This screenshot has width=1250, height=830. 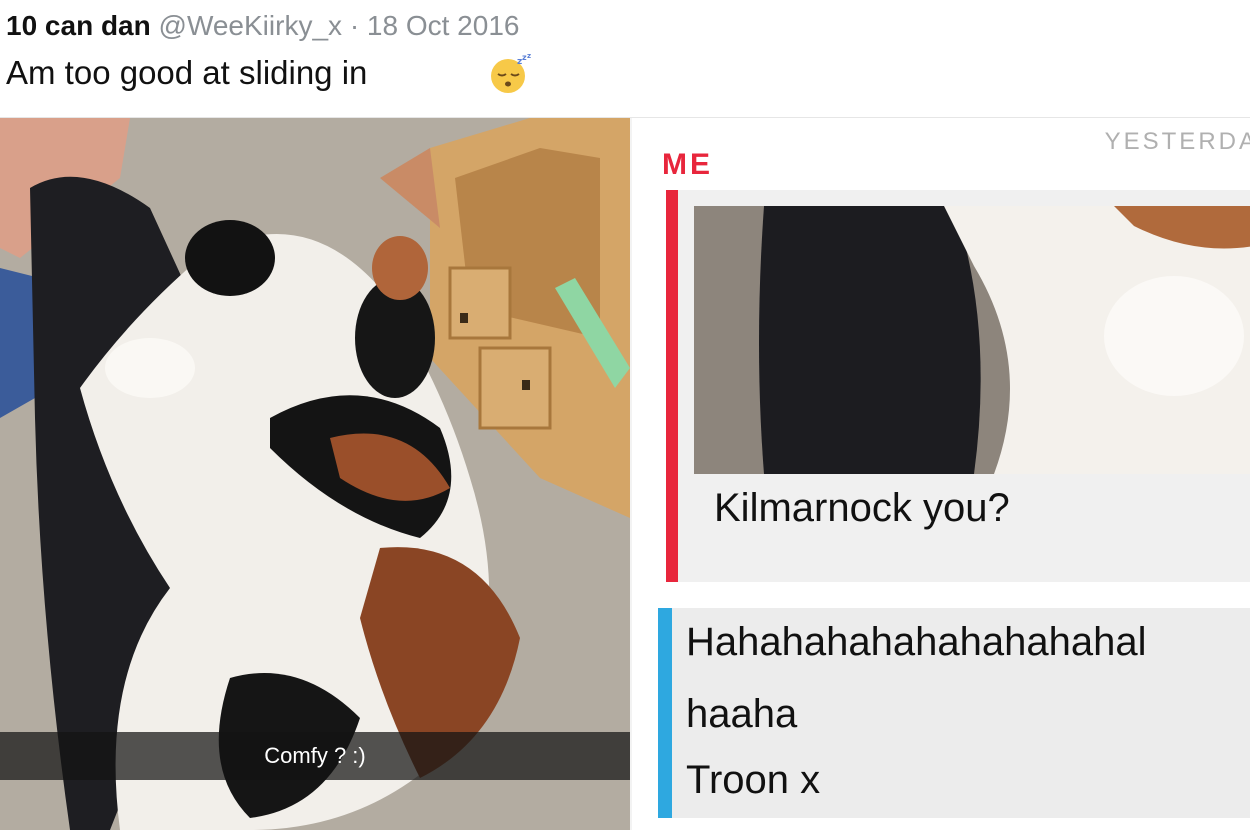 I want to click on sleeping-face-emoji-icon: z z z, so click(x=511, y=72).